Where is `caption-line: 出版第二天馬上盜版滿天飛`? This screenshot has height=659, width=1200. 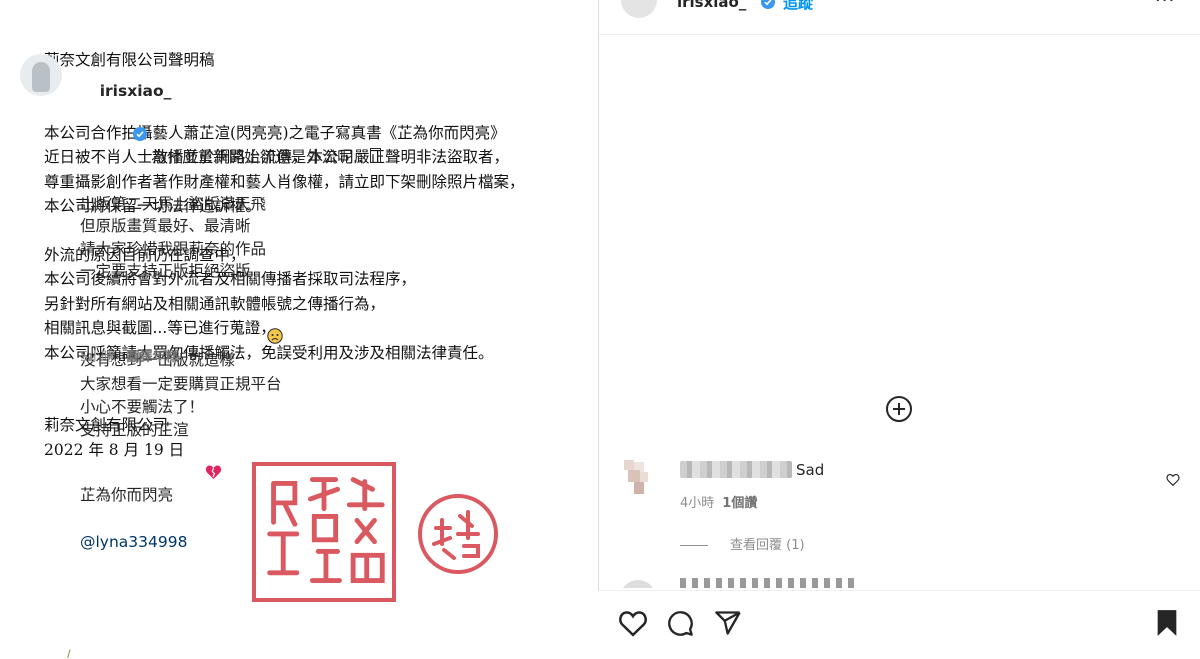 caption-line: 出版第二天馬上盜版滿天飛 is located at coordinates (173, 203).